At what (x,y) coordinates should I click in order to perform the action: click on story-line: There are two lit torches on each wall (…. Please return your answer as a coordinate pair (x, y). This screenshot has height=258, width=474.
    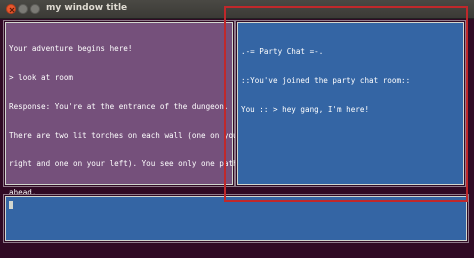
    Looking at the image, I should click on (126, 135).